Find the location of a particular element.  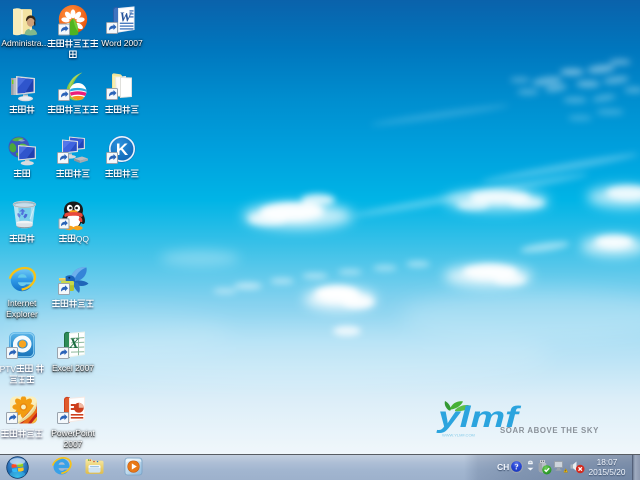

svg-text: X is located at coordinates (74, 344).